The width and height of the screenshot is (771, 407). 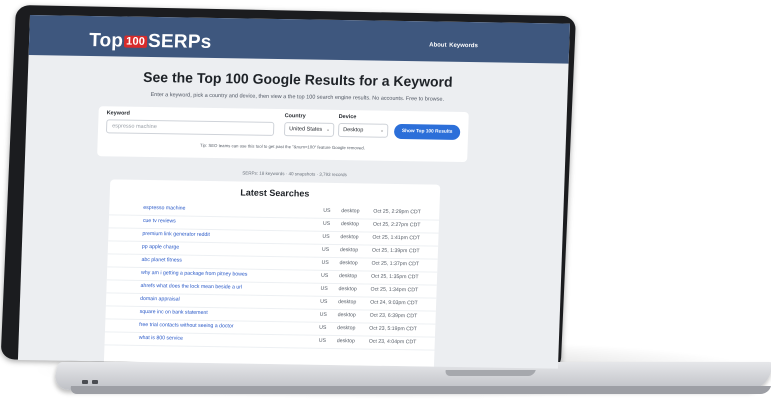 What do you see at coordinates (161, 338) in the screenshot?
I see `search-query-link: what is 800 service` at bounding box center [161, 338].